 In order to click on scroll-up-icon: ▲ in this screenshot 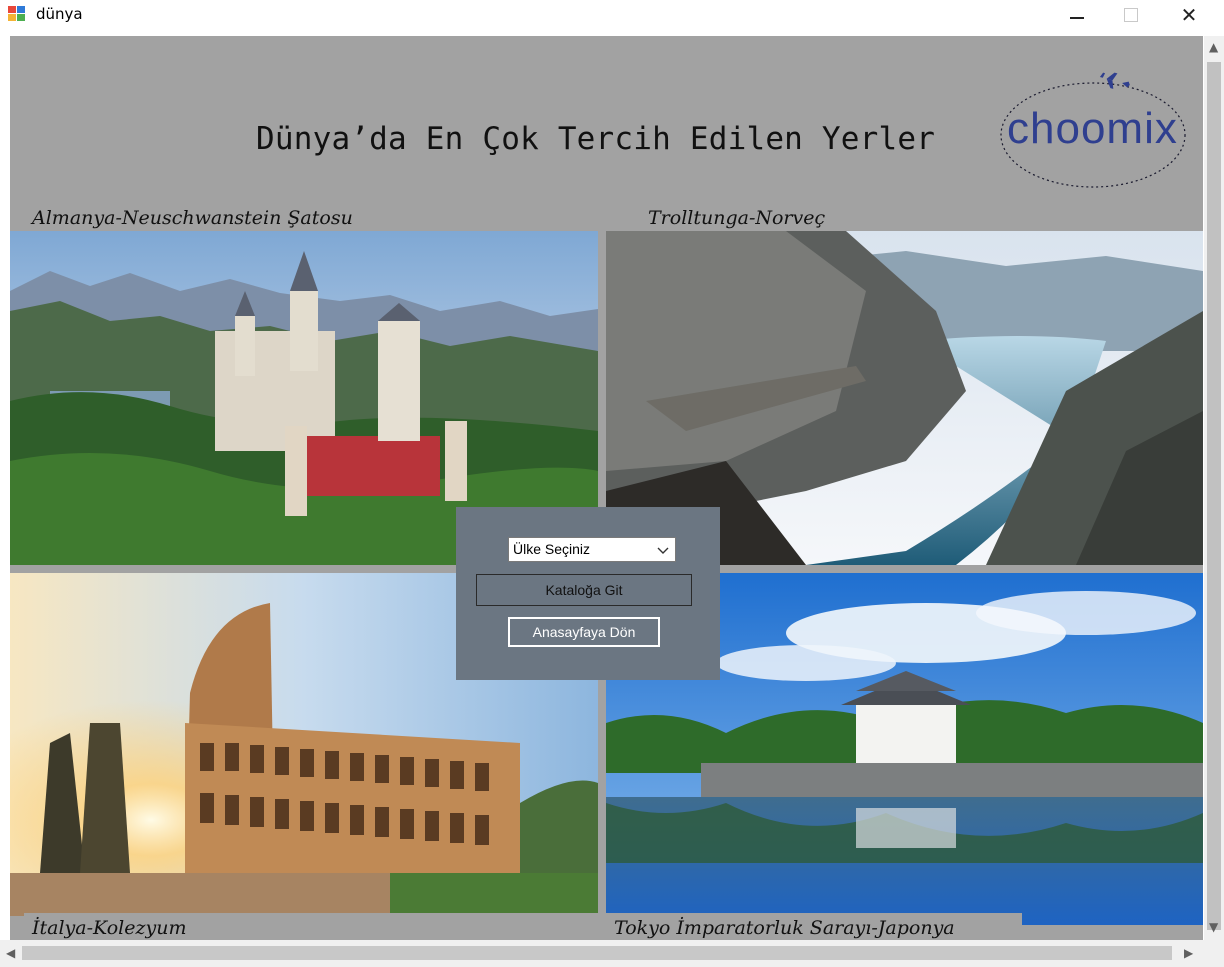, I will do `click(1213, 47)`.